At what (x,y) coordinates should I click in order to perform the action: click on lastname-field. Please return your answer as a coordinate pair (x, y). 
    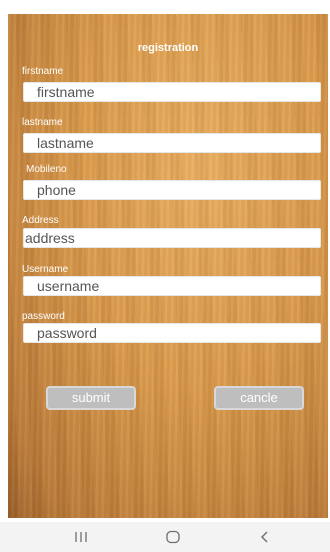
    Looking at the image, I should click on (172, 143).